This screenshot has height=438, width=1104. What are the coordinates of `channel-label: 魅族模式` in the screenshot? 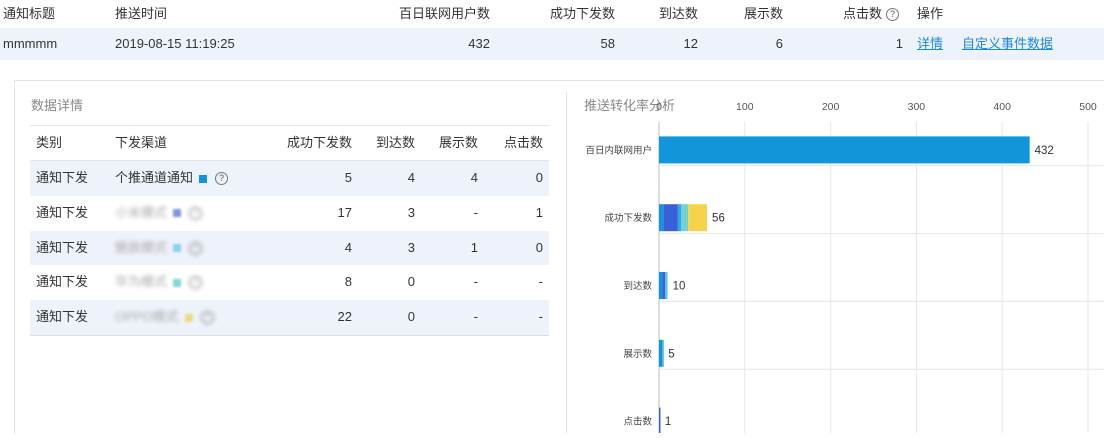 It's located at (141, 247).